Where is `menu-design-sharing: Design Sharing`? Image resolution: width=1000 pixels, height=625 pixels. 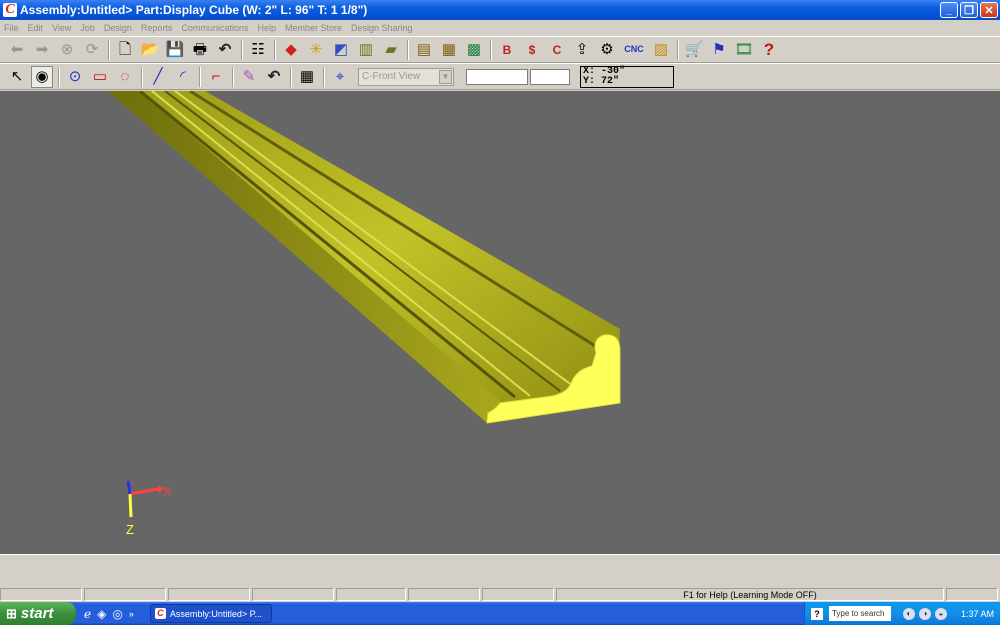
menu-design-sharing: Design Sharing is located at coordinates (382, 28).